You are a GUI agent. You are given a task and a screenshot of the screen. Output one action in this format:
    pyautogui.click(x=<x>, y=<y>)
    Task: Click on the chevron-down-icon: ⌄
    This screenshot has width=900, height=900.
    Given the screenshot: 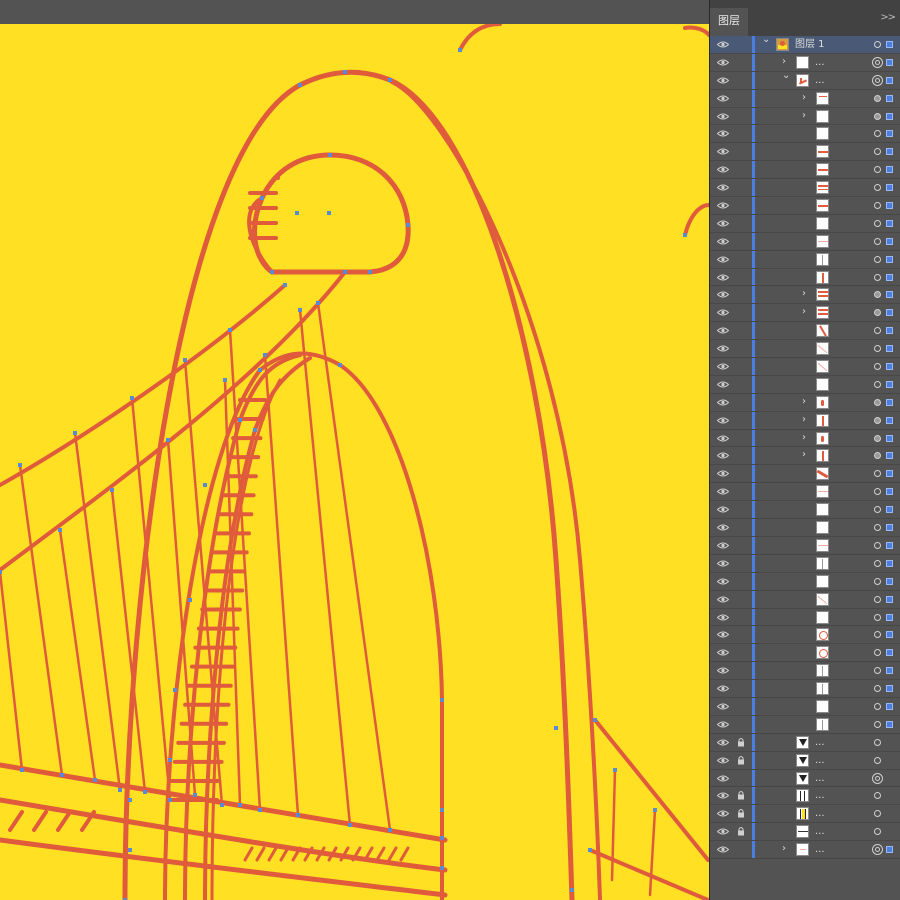 What is the action you would take?
    pyautogui.click(x=766, y=40)
    